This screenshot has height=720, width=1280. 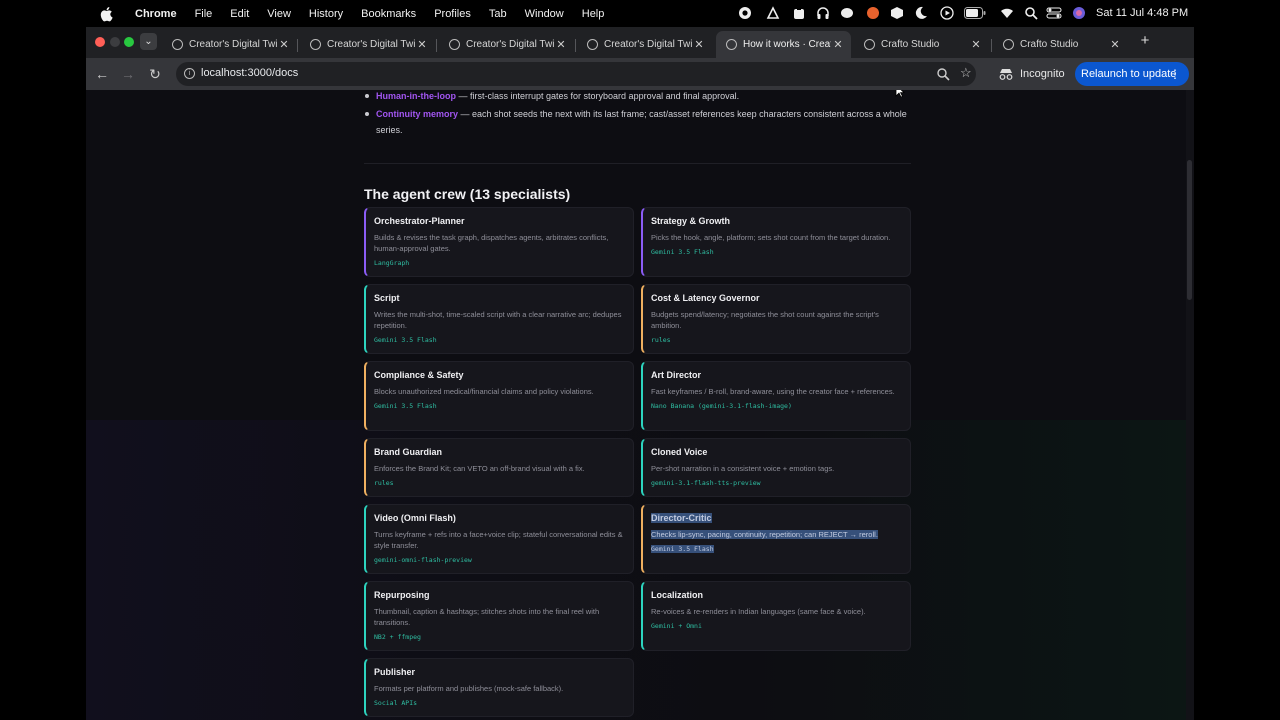 What do you see at coordinates (419, 375) in the screenshot?
I see `agent-name: Compliance & Safety` at bounding box center [419, 375].